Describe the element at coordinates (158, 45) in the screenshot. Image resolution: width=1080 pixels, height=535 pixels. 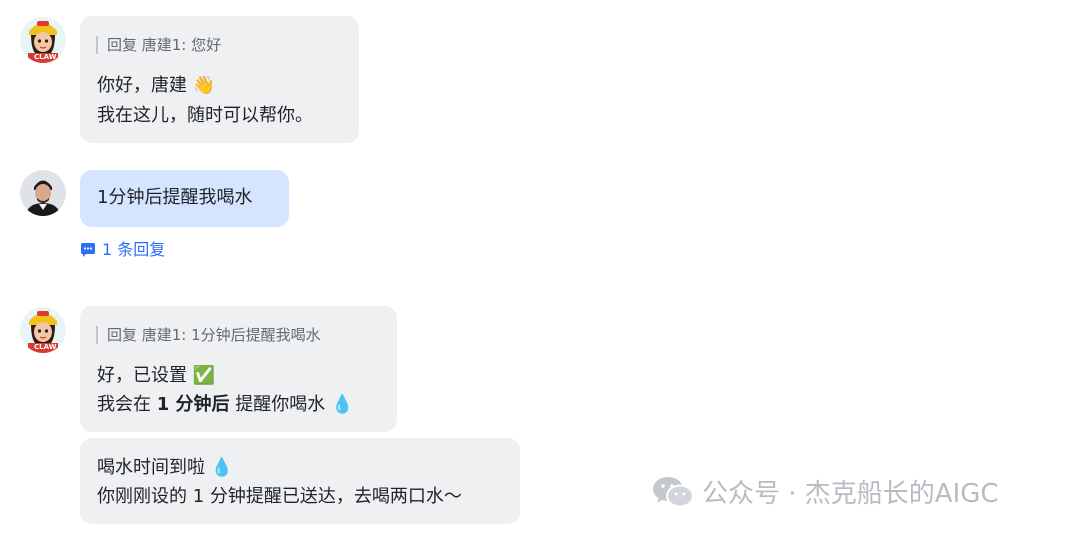
I see `quoted-reply: 回复 唐建1: 您好` at that location.